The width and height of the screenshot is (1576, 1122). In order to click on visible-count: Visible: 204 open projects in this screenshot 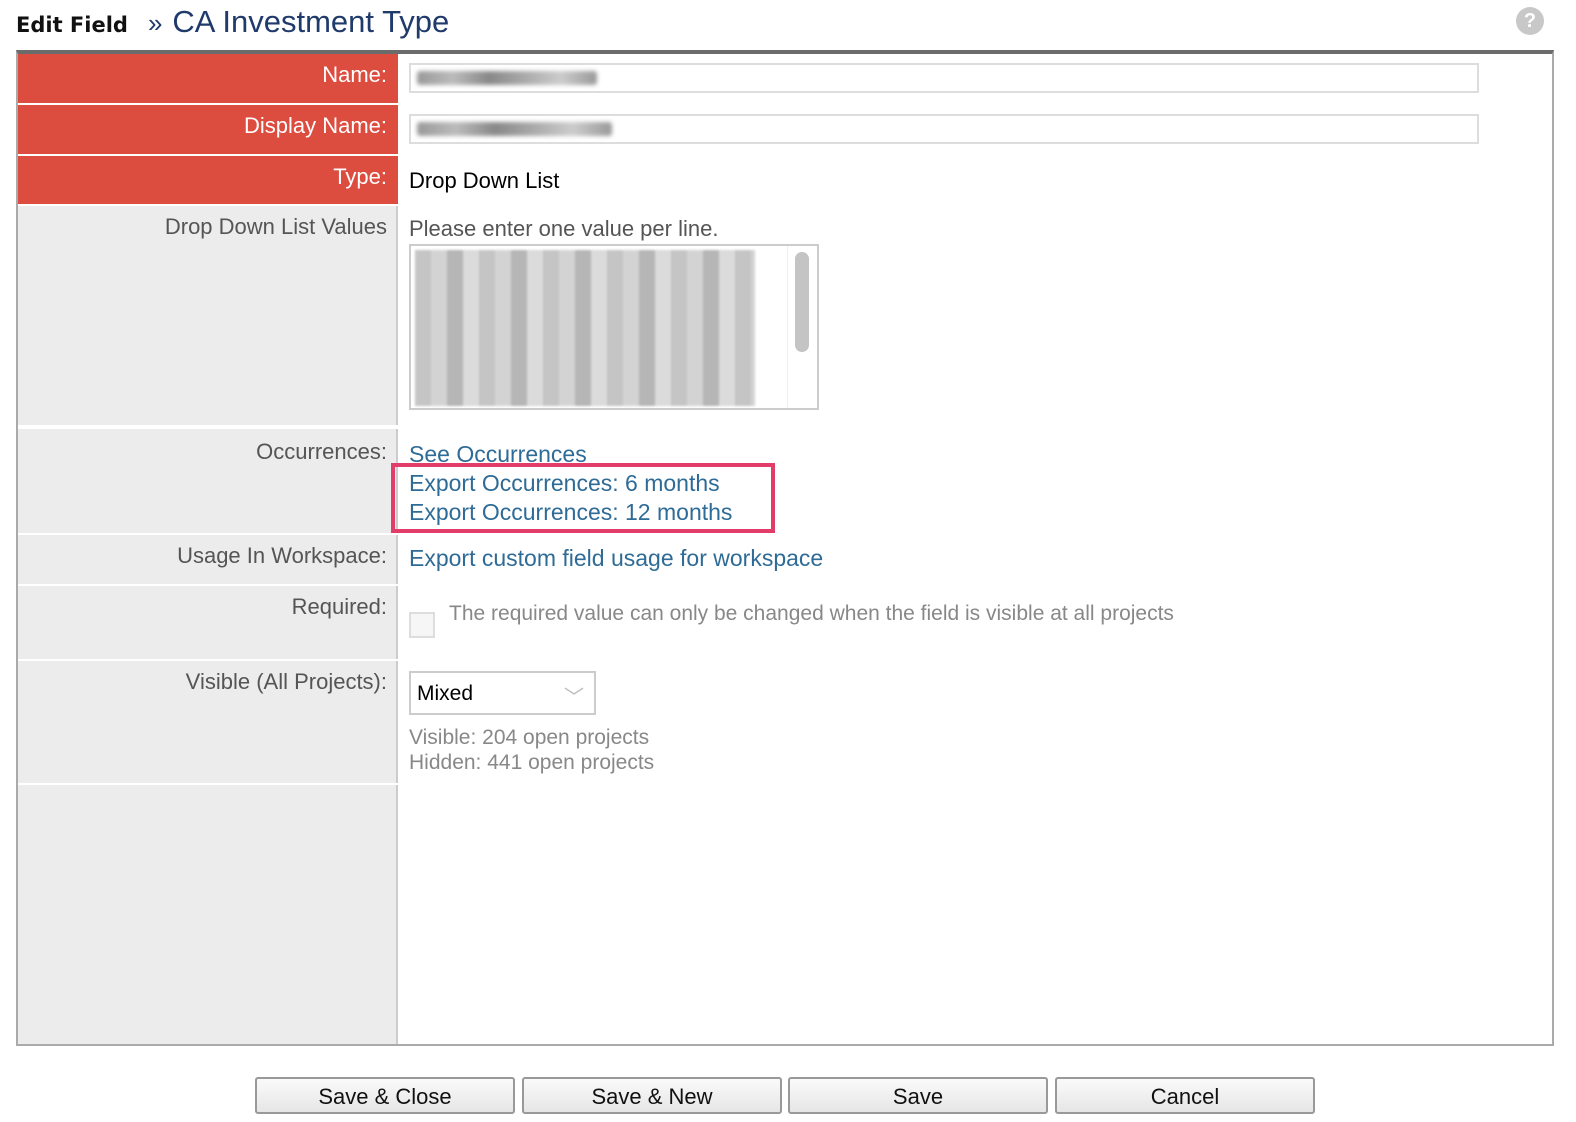, I will do `click(529, 737)`.